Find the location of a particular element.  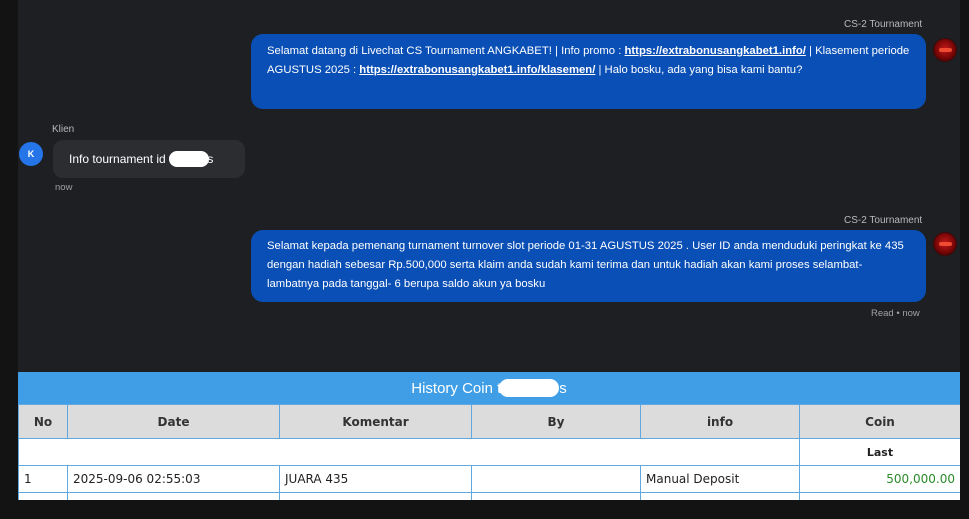

cell-coin: 500,000.00 is located at coordinates (879, 479).